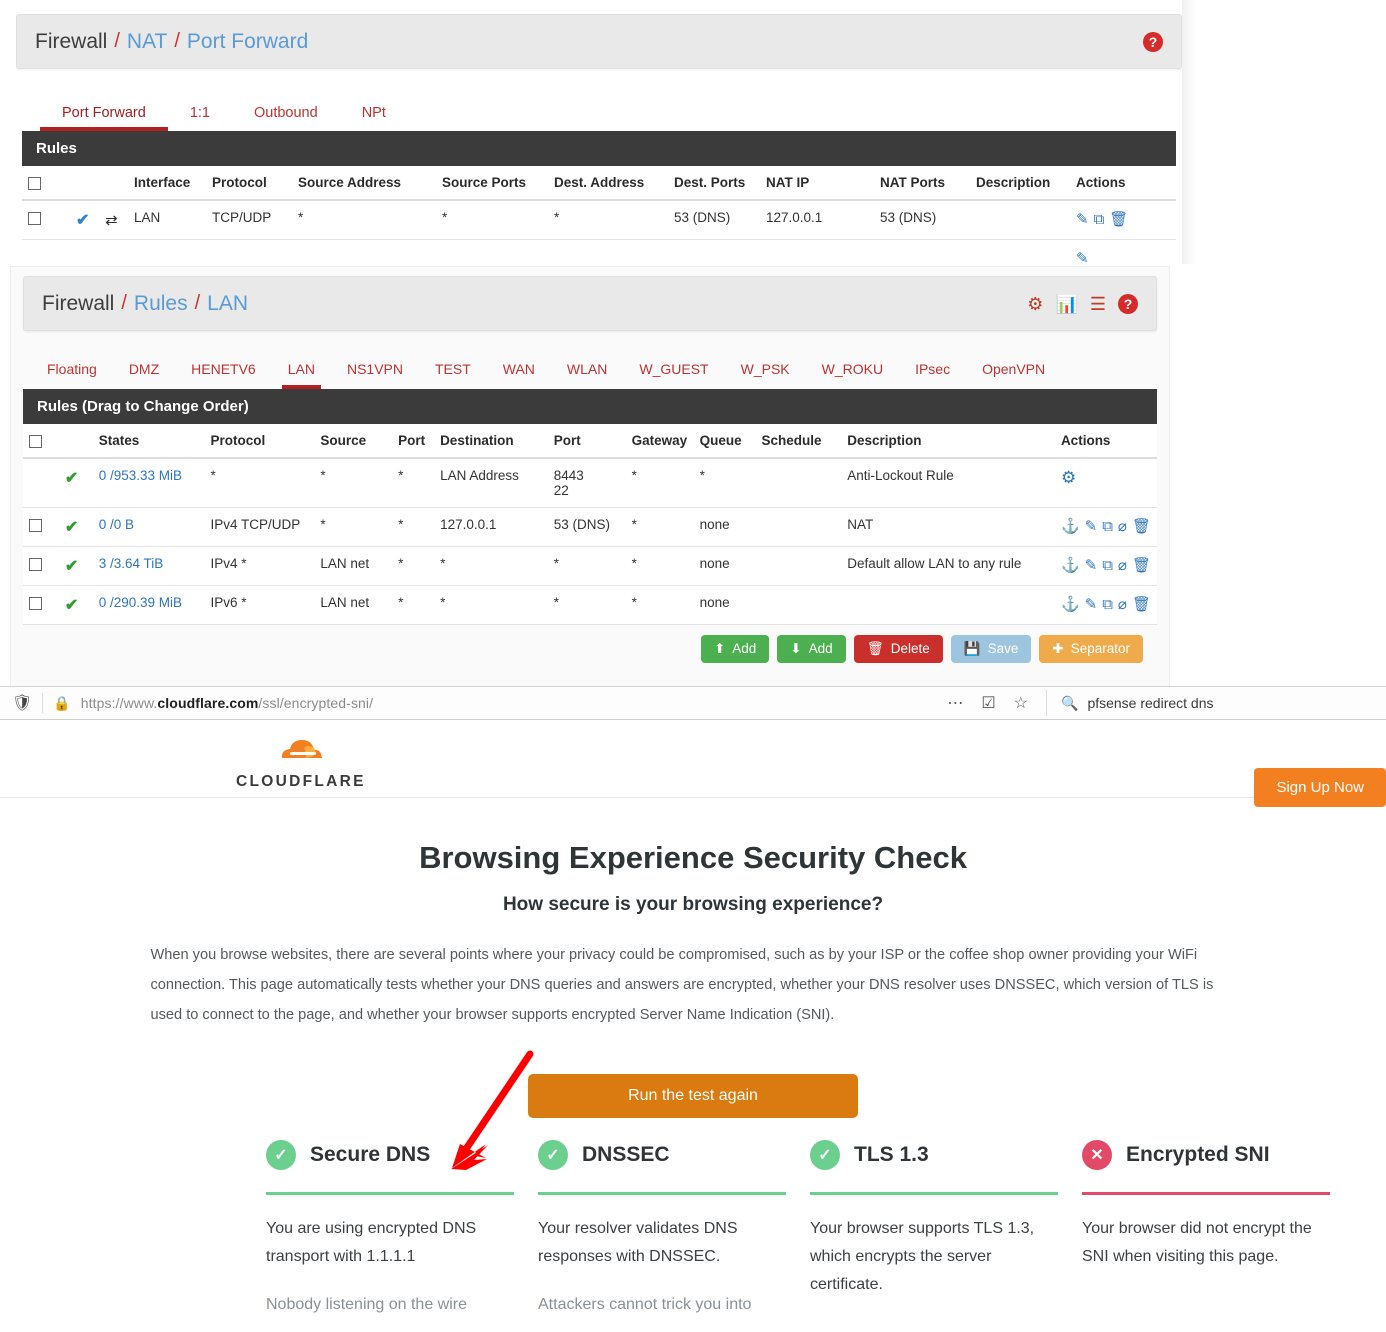 The height and width of the screenshot is (1332, 1386). Describe the element at coordinates (1150, 703) in the screenshot. I see `search-input: pfsense redirect dns` at that location.